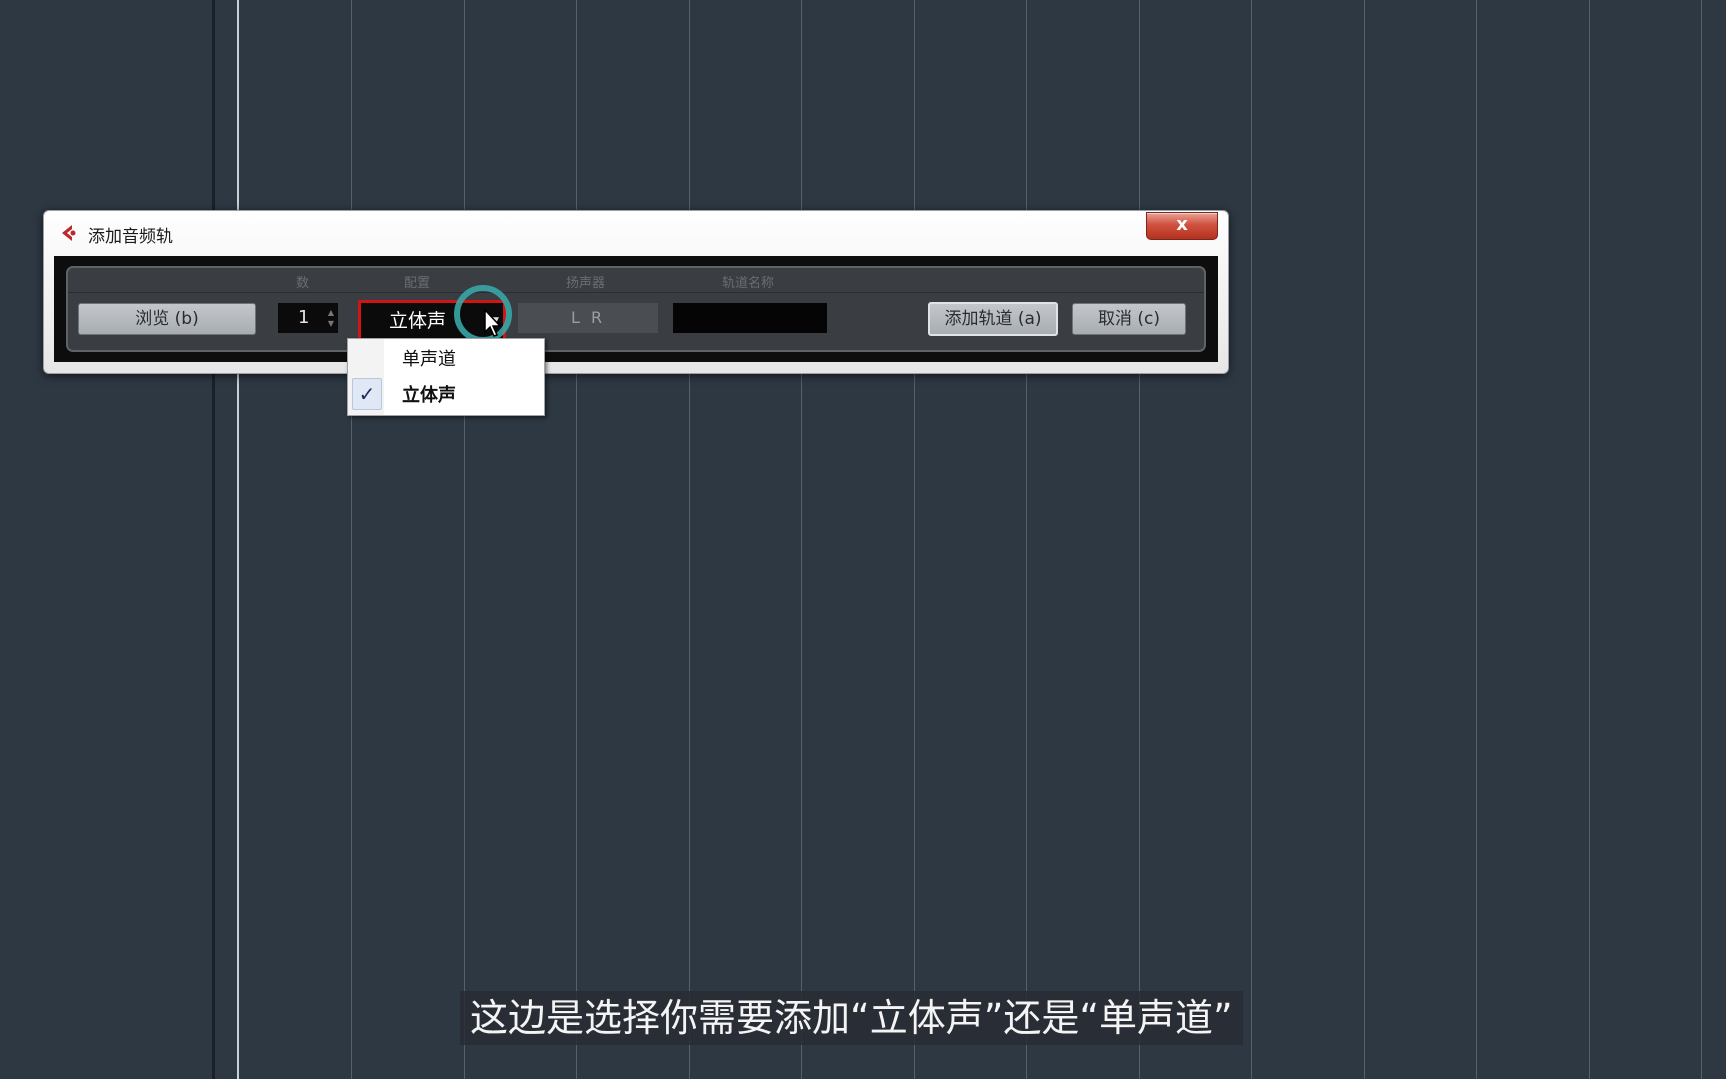 This screenshot has width=1726, height=1079. What do you see at coordinates (303, 283) in the screenshot?
I see `count-header: 数` at bounding box center [303, 283].